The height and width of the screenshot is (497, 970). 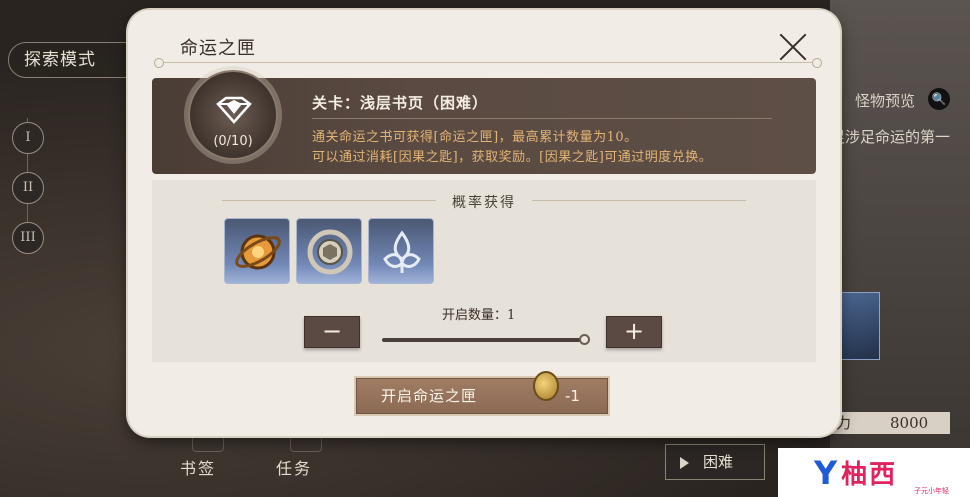 I want to click on quantity-slider-track, so click(x=484, y=340).